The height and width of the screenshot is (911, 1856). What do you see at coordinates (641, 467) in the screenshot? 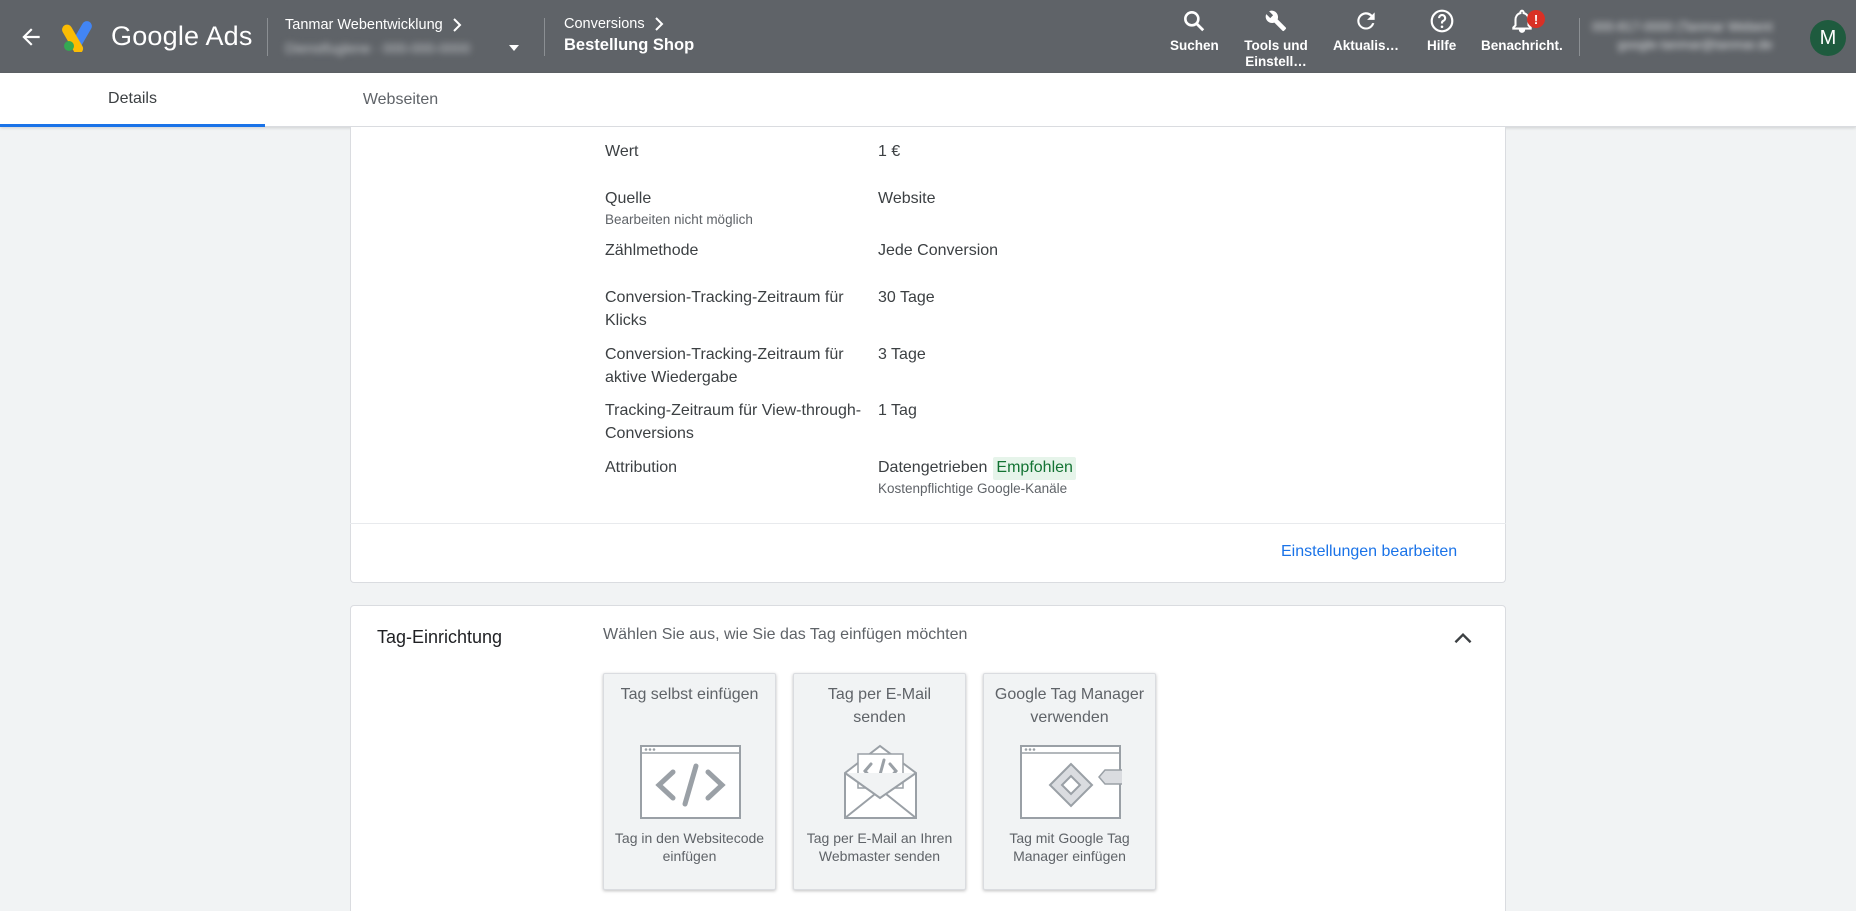
I see `setting-label: Attribution` at bounding box center [641, 467].